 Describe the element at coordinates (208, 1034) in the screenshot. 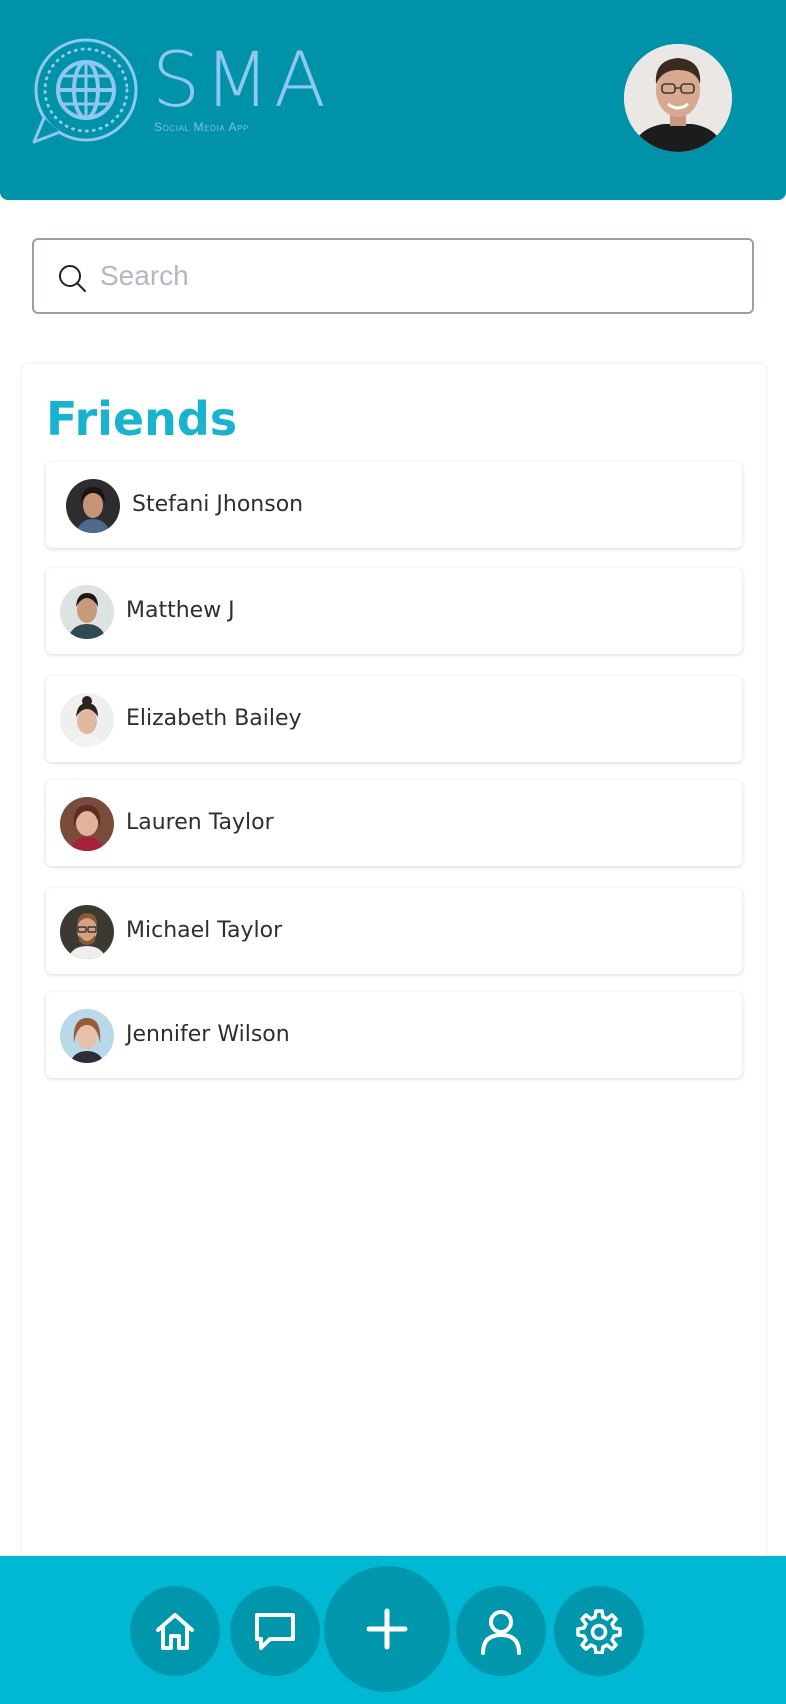

I see `friend-name: Jennifer Wilson` at that location.